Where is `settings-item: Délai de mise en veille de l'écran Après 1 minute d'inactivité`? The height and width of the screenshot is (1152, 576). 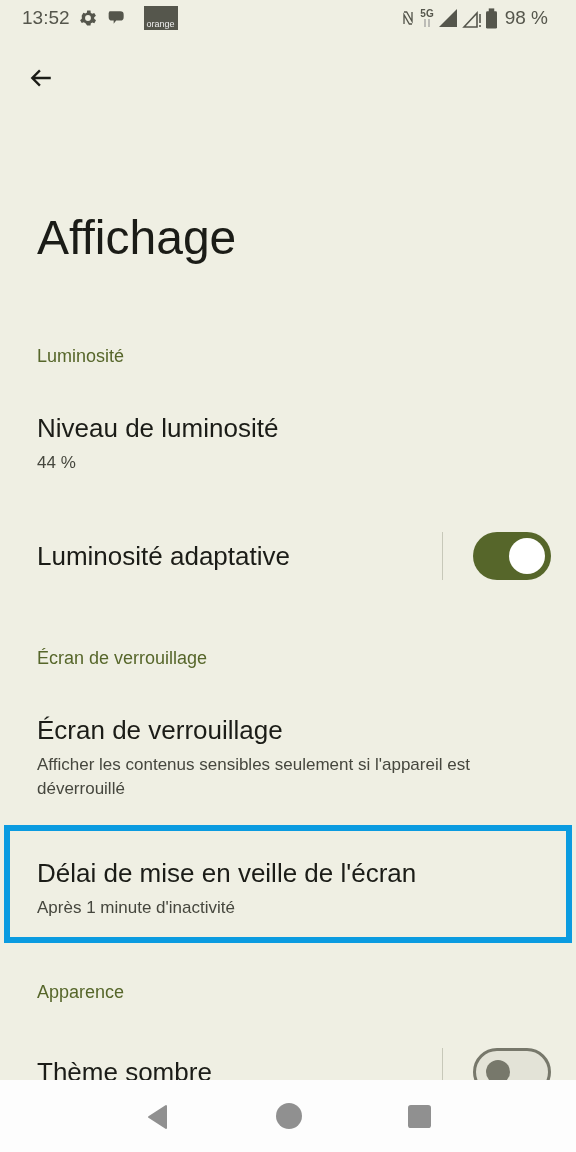
settings-item: Délai de mise en veille de l'écran Après 1 minute d'inactivité is located at coordinates (288, 884).